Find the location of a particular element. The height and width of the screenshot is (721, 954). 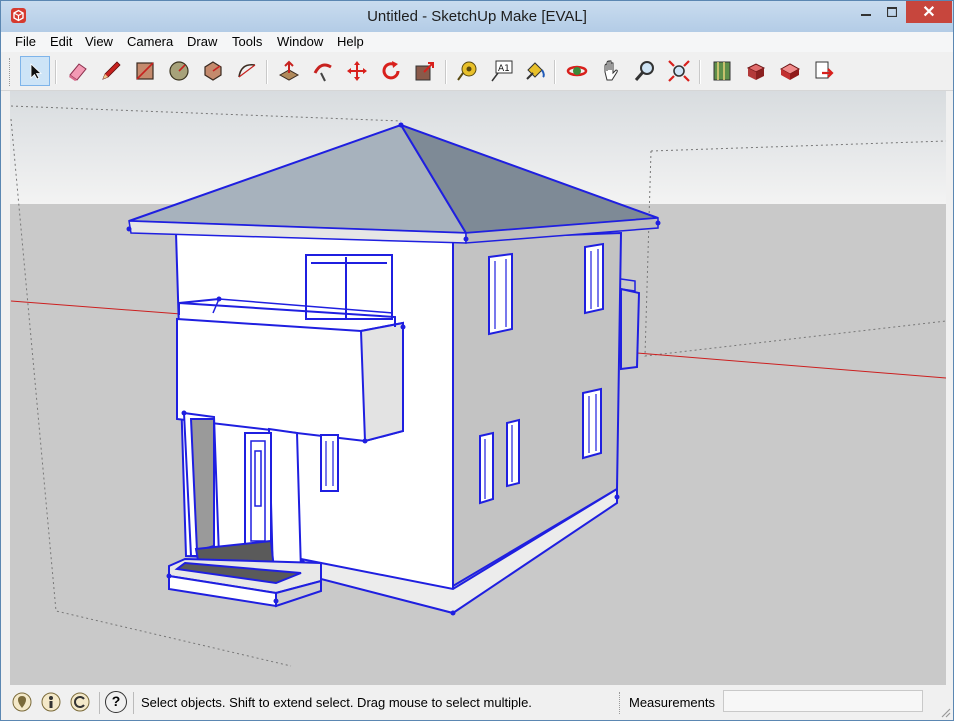

paint-bucket-icon is located at coordinates (535, 71).